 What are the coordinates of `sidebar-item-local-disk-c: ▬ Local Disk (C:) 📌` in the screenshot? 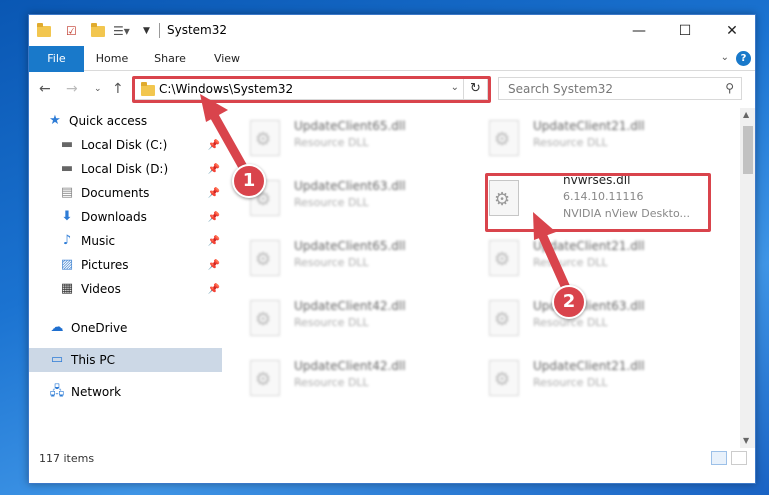 It's located at (140, 145).